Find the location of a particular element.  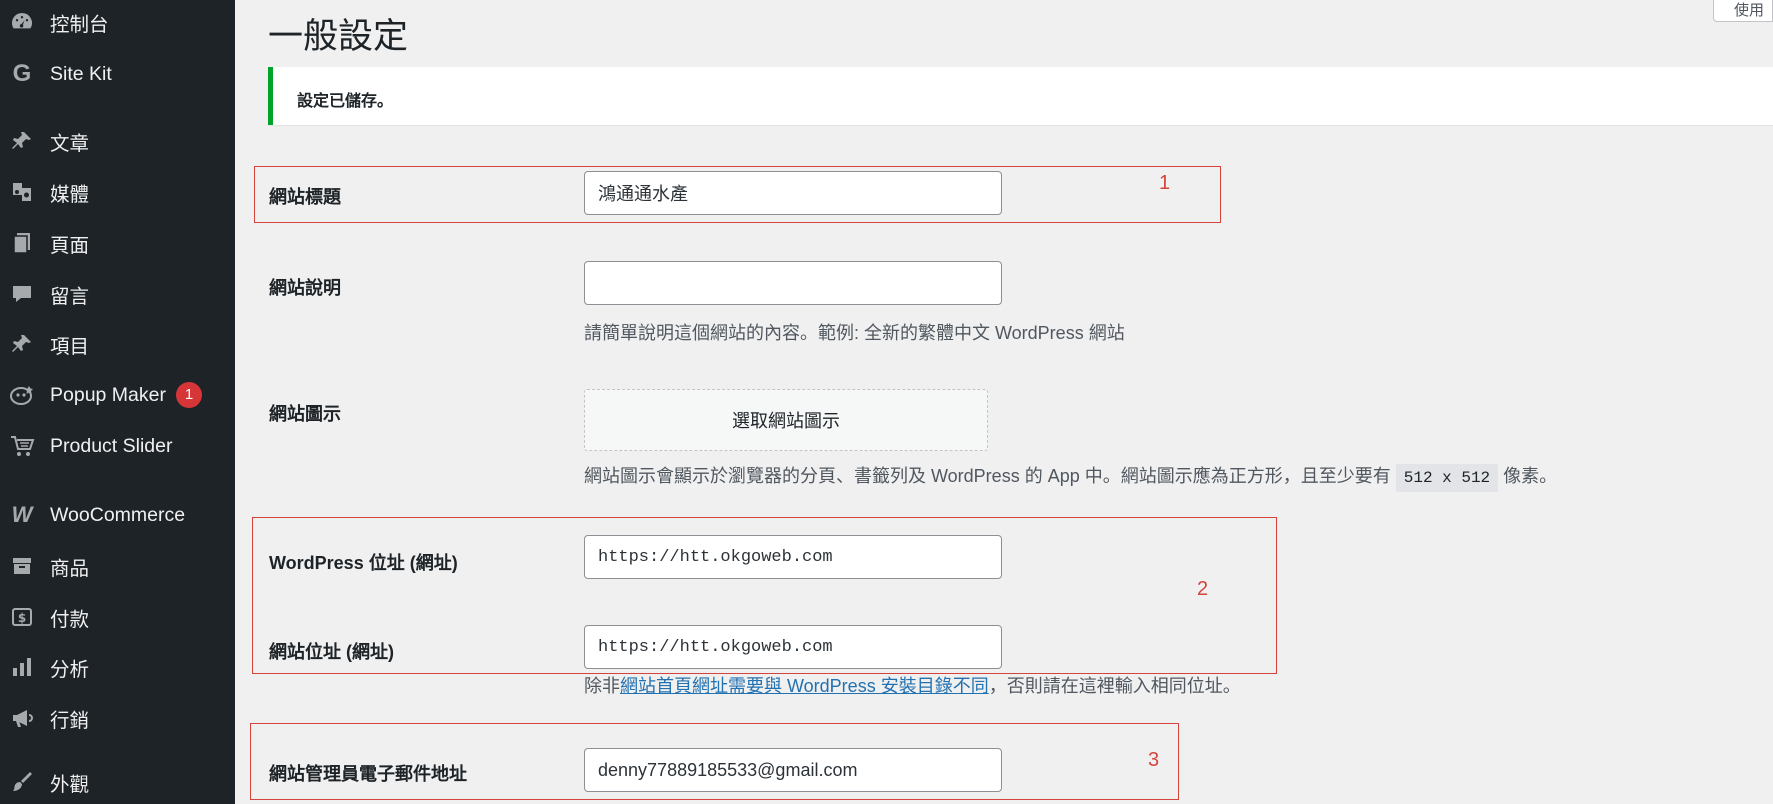

sidebar-item-products: 商品 is located at coordinates (117, 566).